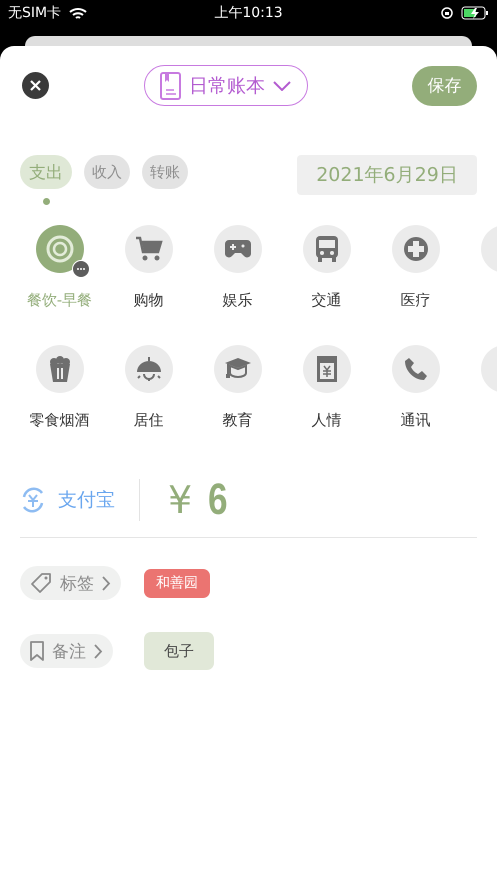 This screenshot has width=497, height=883. I want to click on close-button, so click(35, 85).